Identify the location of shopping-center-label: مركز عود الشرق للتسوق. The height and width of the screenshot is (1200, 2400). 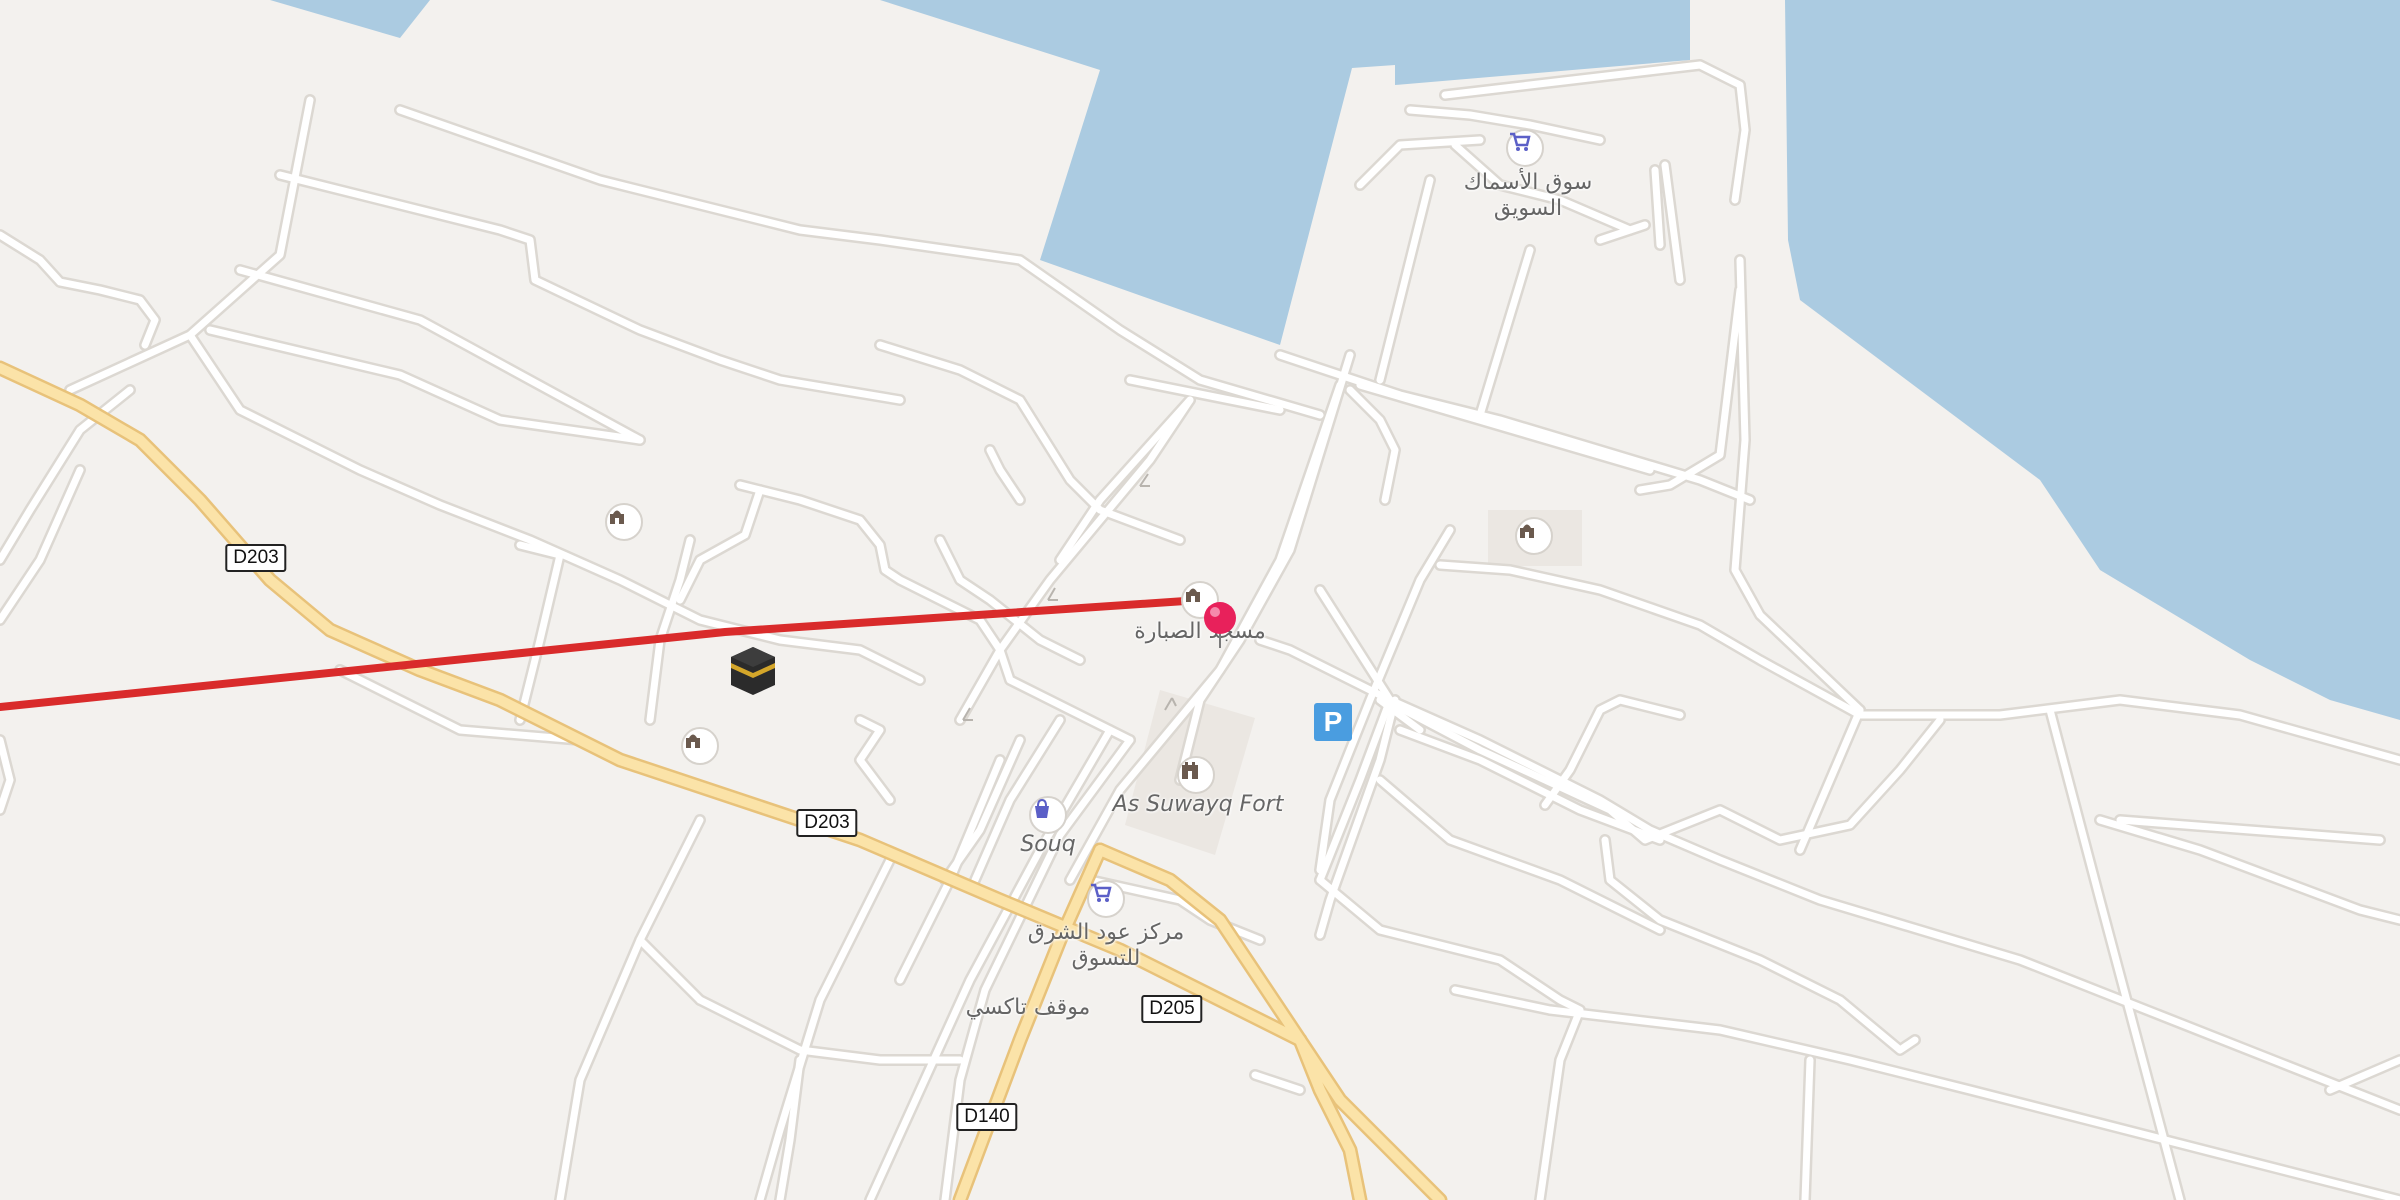
(1106, 946).